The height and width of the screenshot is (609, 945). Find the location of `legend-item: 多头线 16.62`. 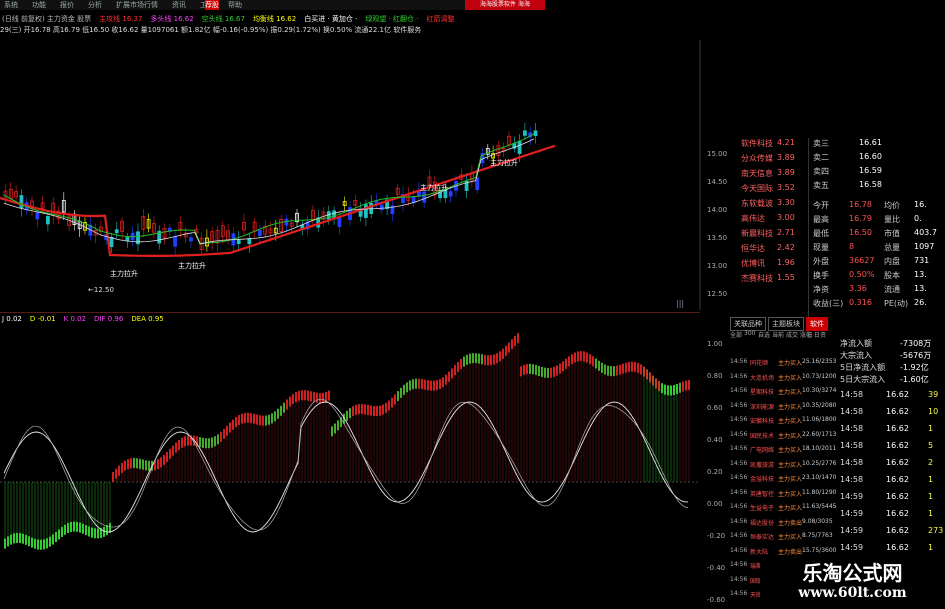

legend-item: 多头线 16.62 is located at coordinates (172, 19).